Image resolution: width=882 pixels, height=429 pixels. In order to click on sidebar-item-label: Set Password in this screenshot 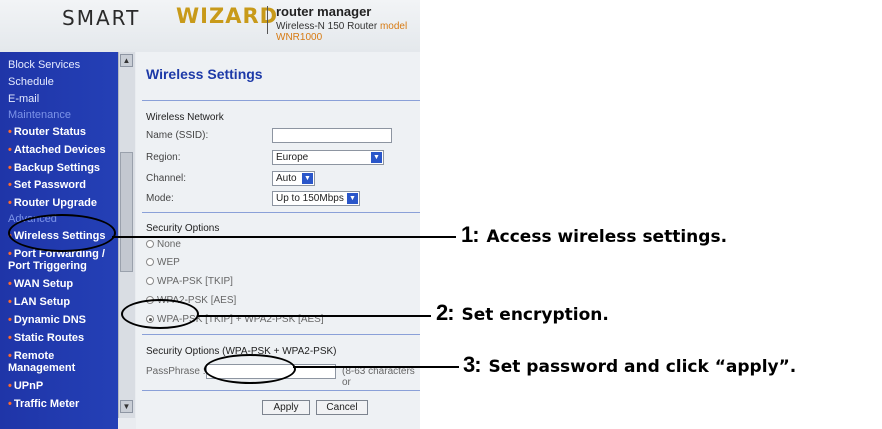, I will do `click(49, 185)`.